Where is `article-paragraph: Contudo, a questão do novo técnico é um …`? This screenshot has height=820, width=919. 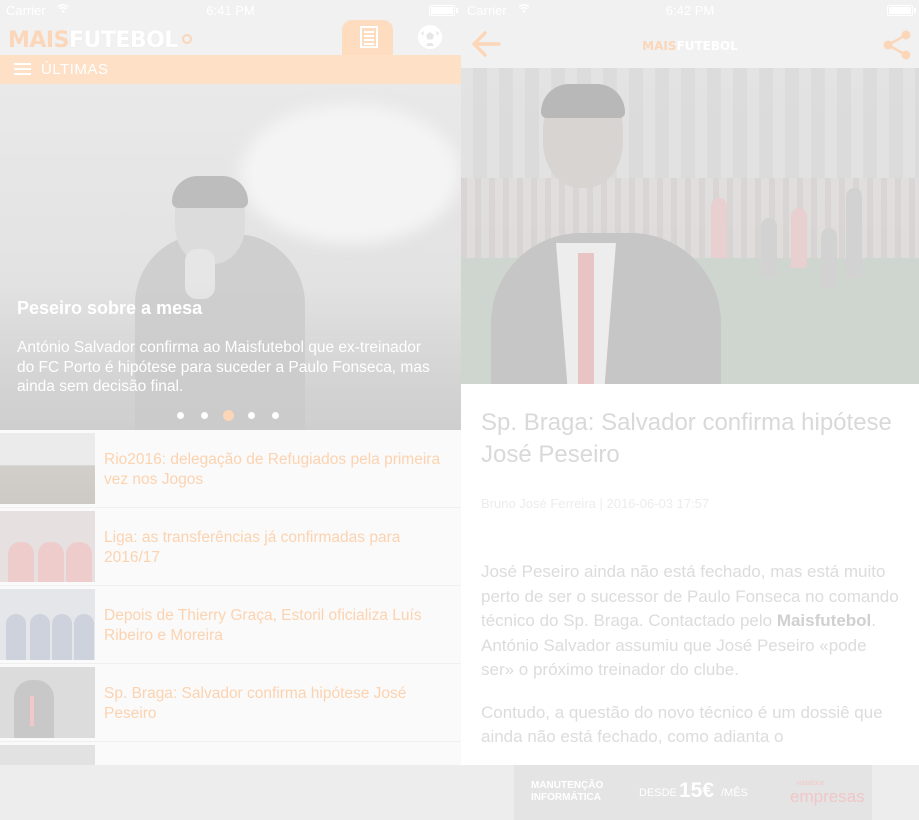 article-paragraph: Contudo, a questão do novo técnico é um … is located at coordinates (682, 724).